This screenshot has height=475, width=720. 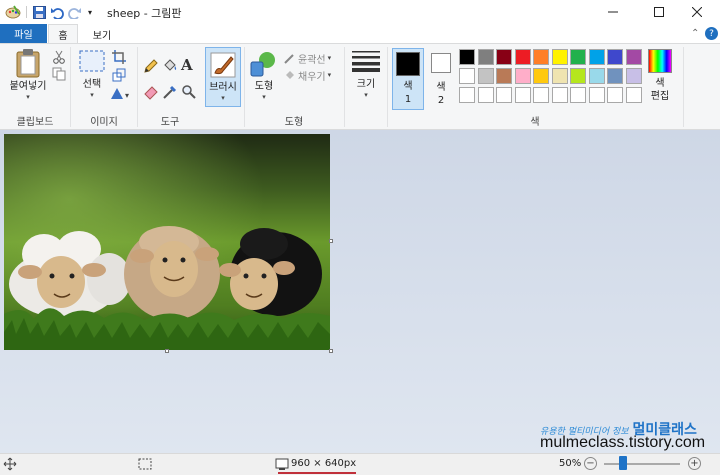 I want to click on paste-dropdown-icon: ▾, so click(x=28, y=97).